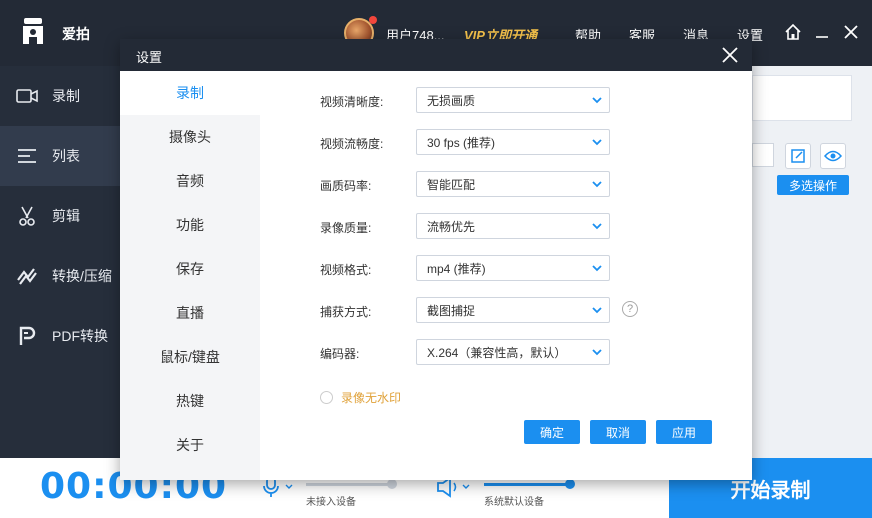 The width and height of the screenshot is (872, 518). Describe the element at coordinates (630, 309) in the screenshot. I see `help-icon: ?` at that location.